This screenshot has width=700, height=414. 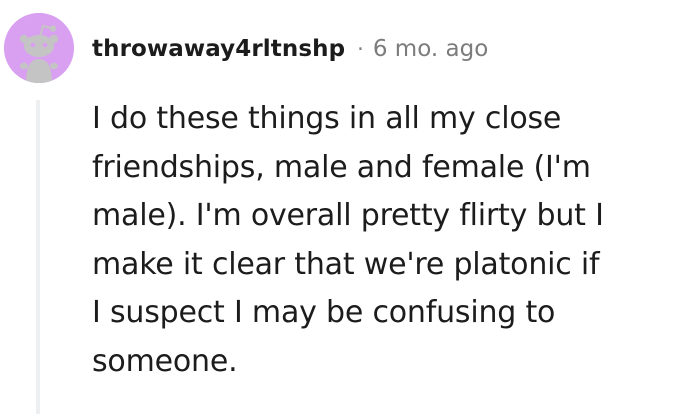 I want to click on comment-body-line: friendships, male and female (I'm, so click(x=341, y=167).